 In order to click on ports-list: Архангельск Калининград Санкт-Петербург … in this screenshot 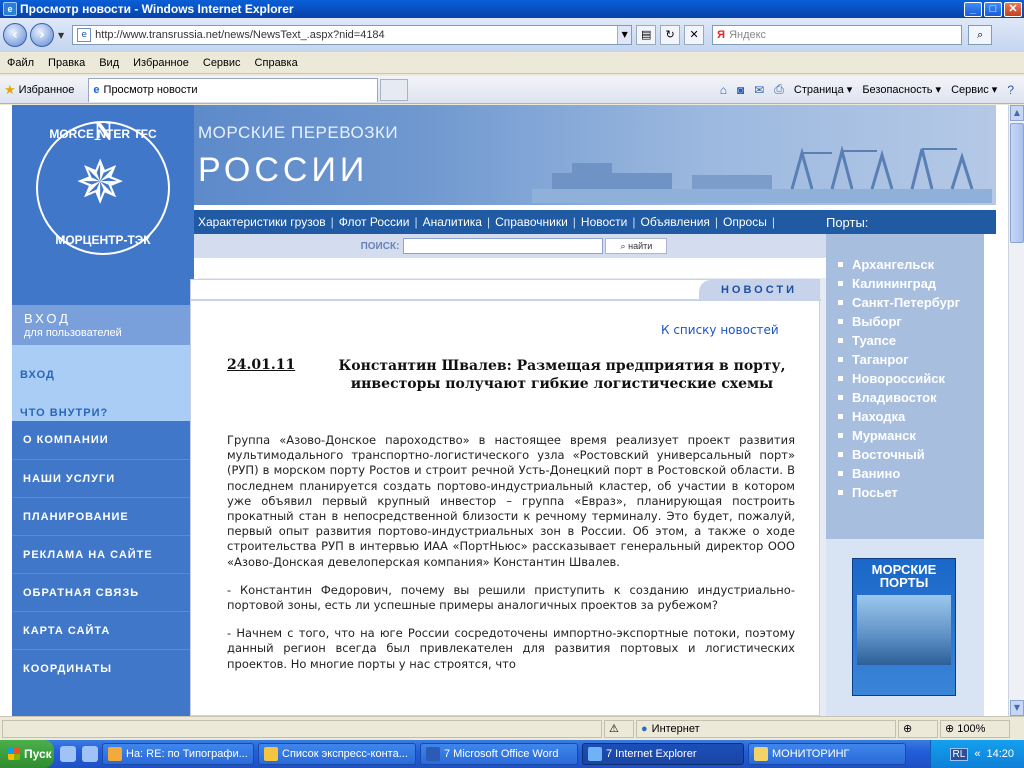, I will do `click(910, 378)`.